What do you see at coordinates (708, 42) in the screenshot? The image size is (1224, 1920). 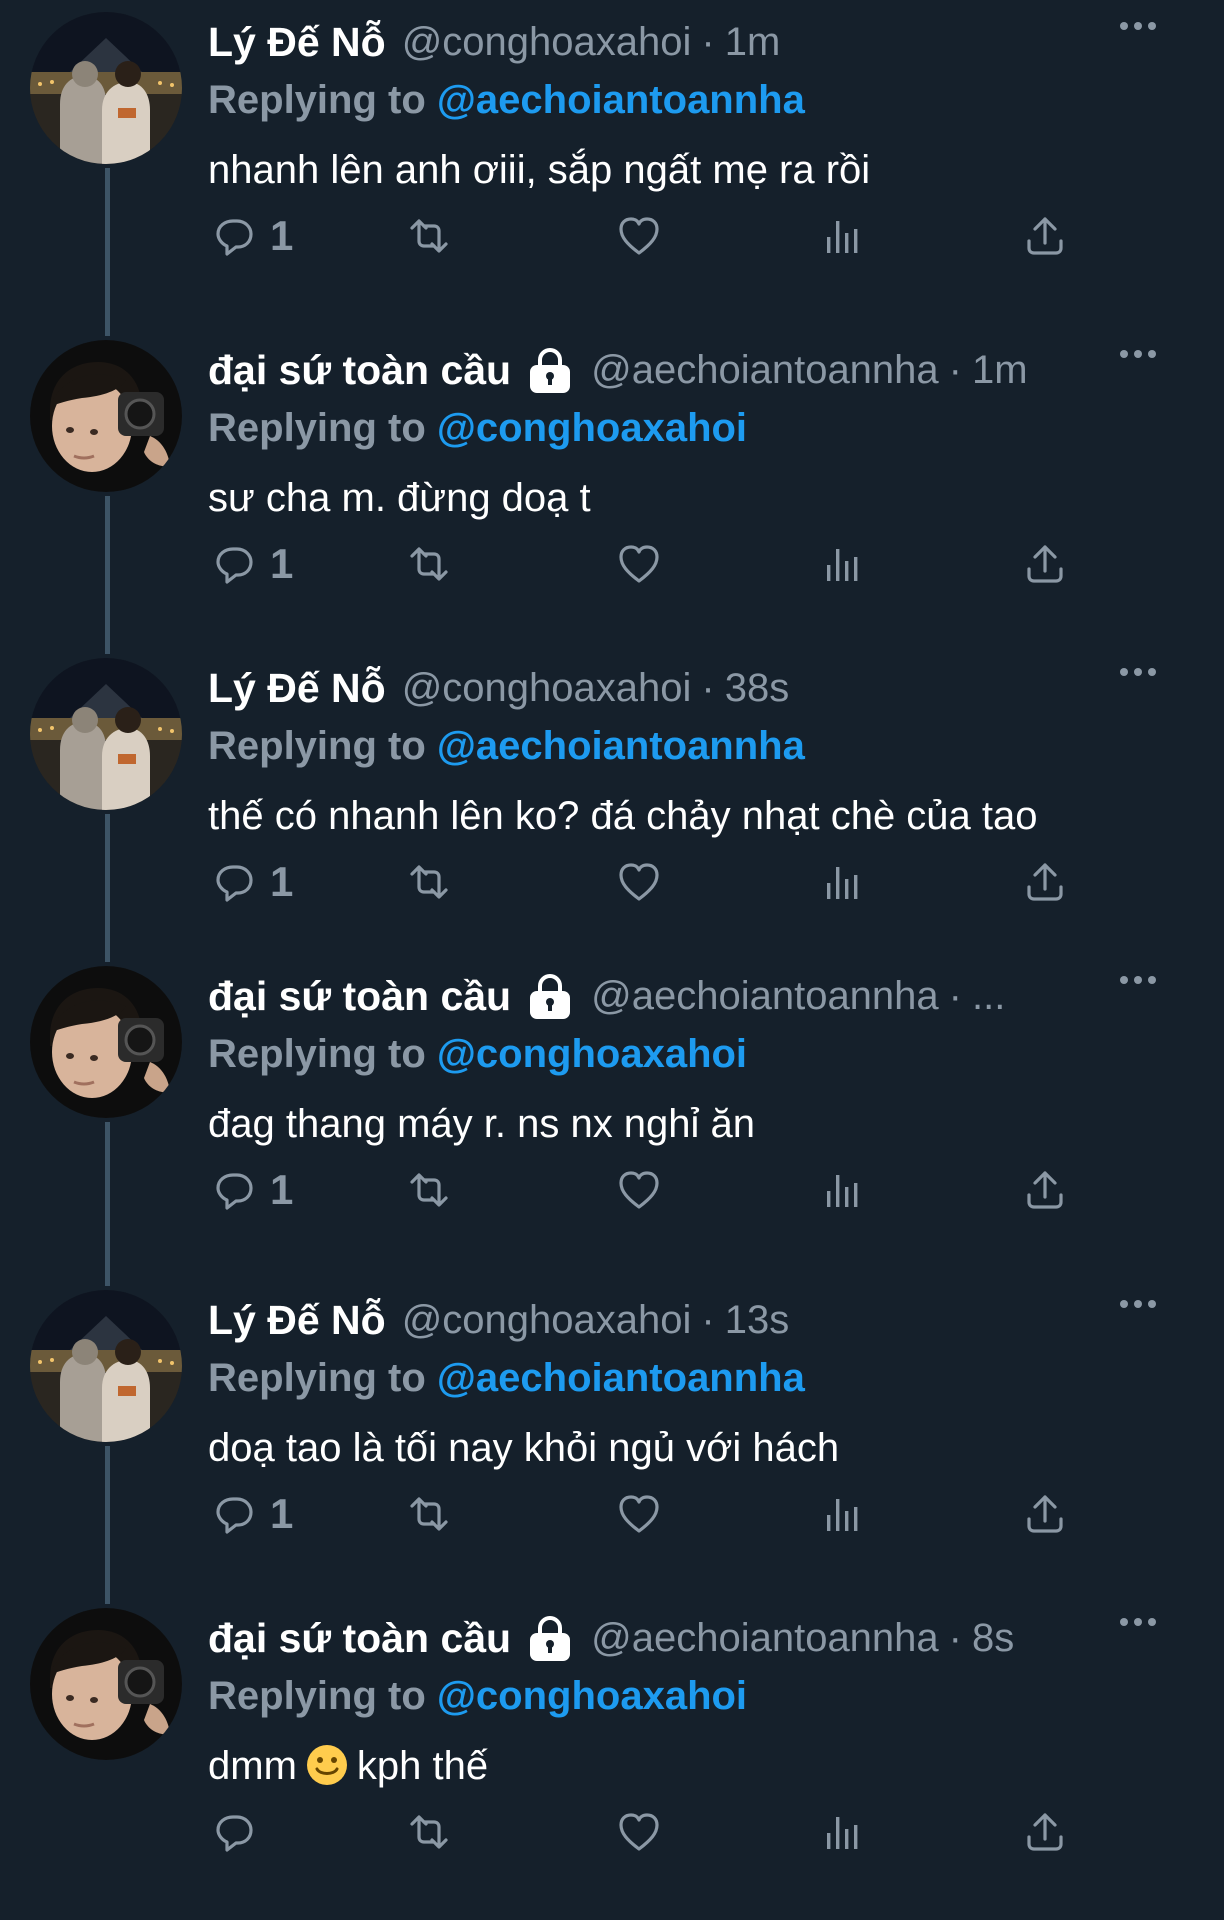 I see `tweet-header: Lý Đế Nỗ @conghoaxahoi · 1m` at bounding box center [708, 42].